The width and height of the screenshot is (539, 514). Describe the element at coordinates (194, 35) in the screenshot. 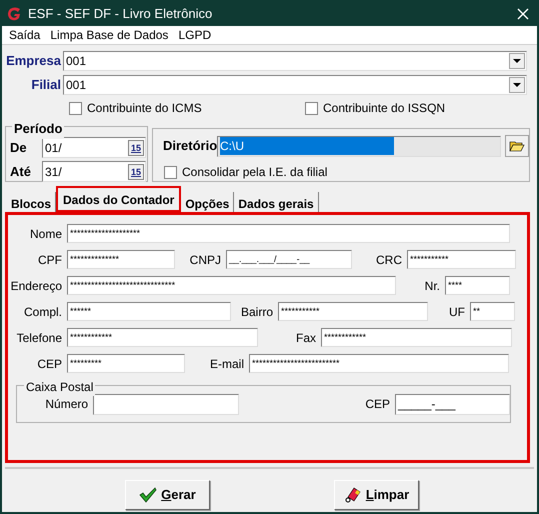

I see `menu-item: LGPD` at that location.